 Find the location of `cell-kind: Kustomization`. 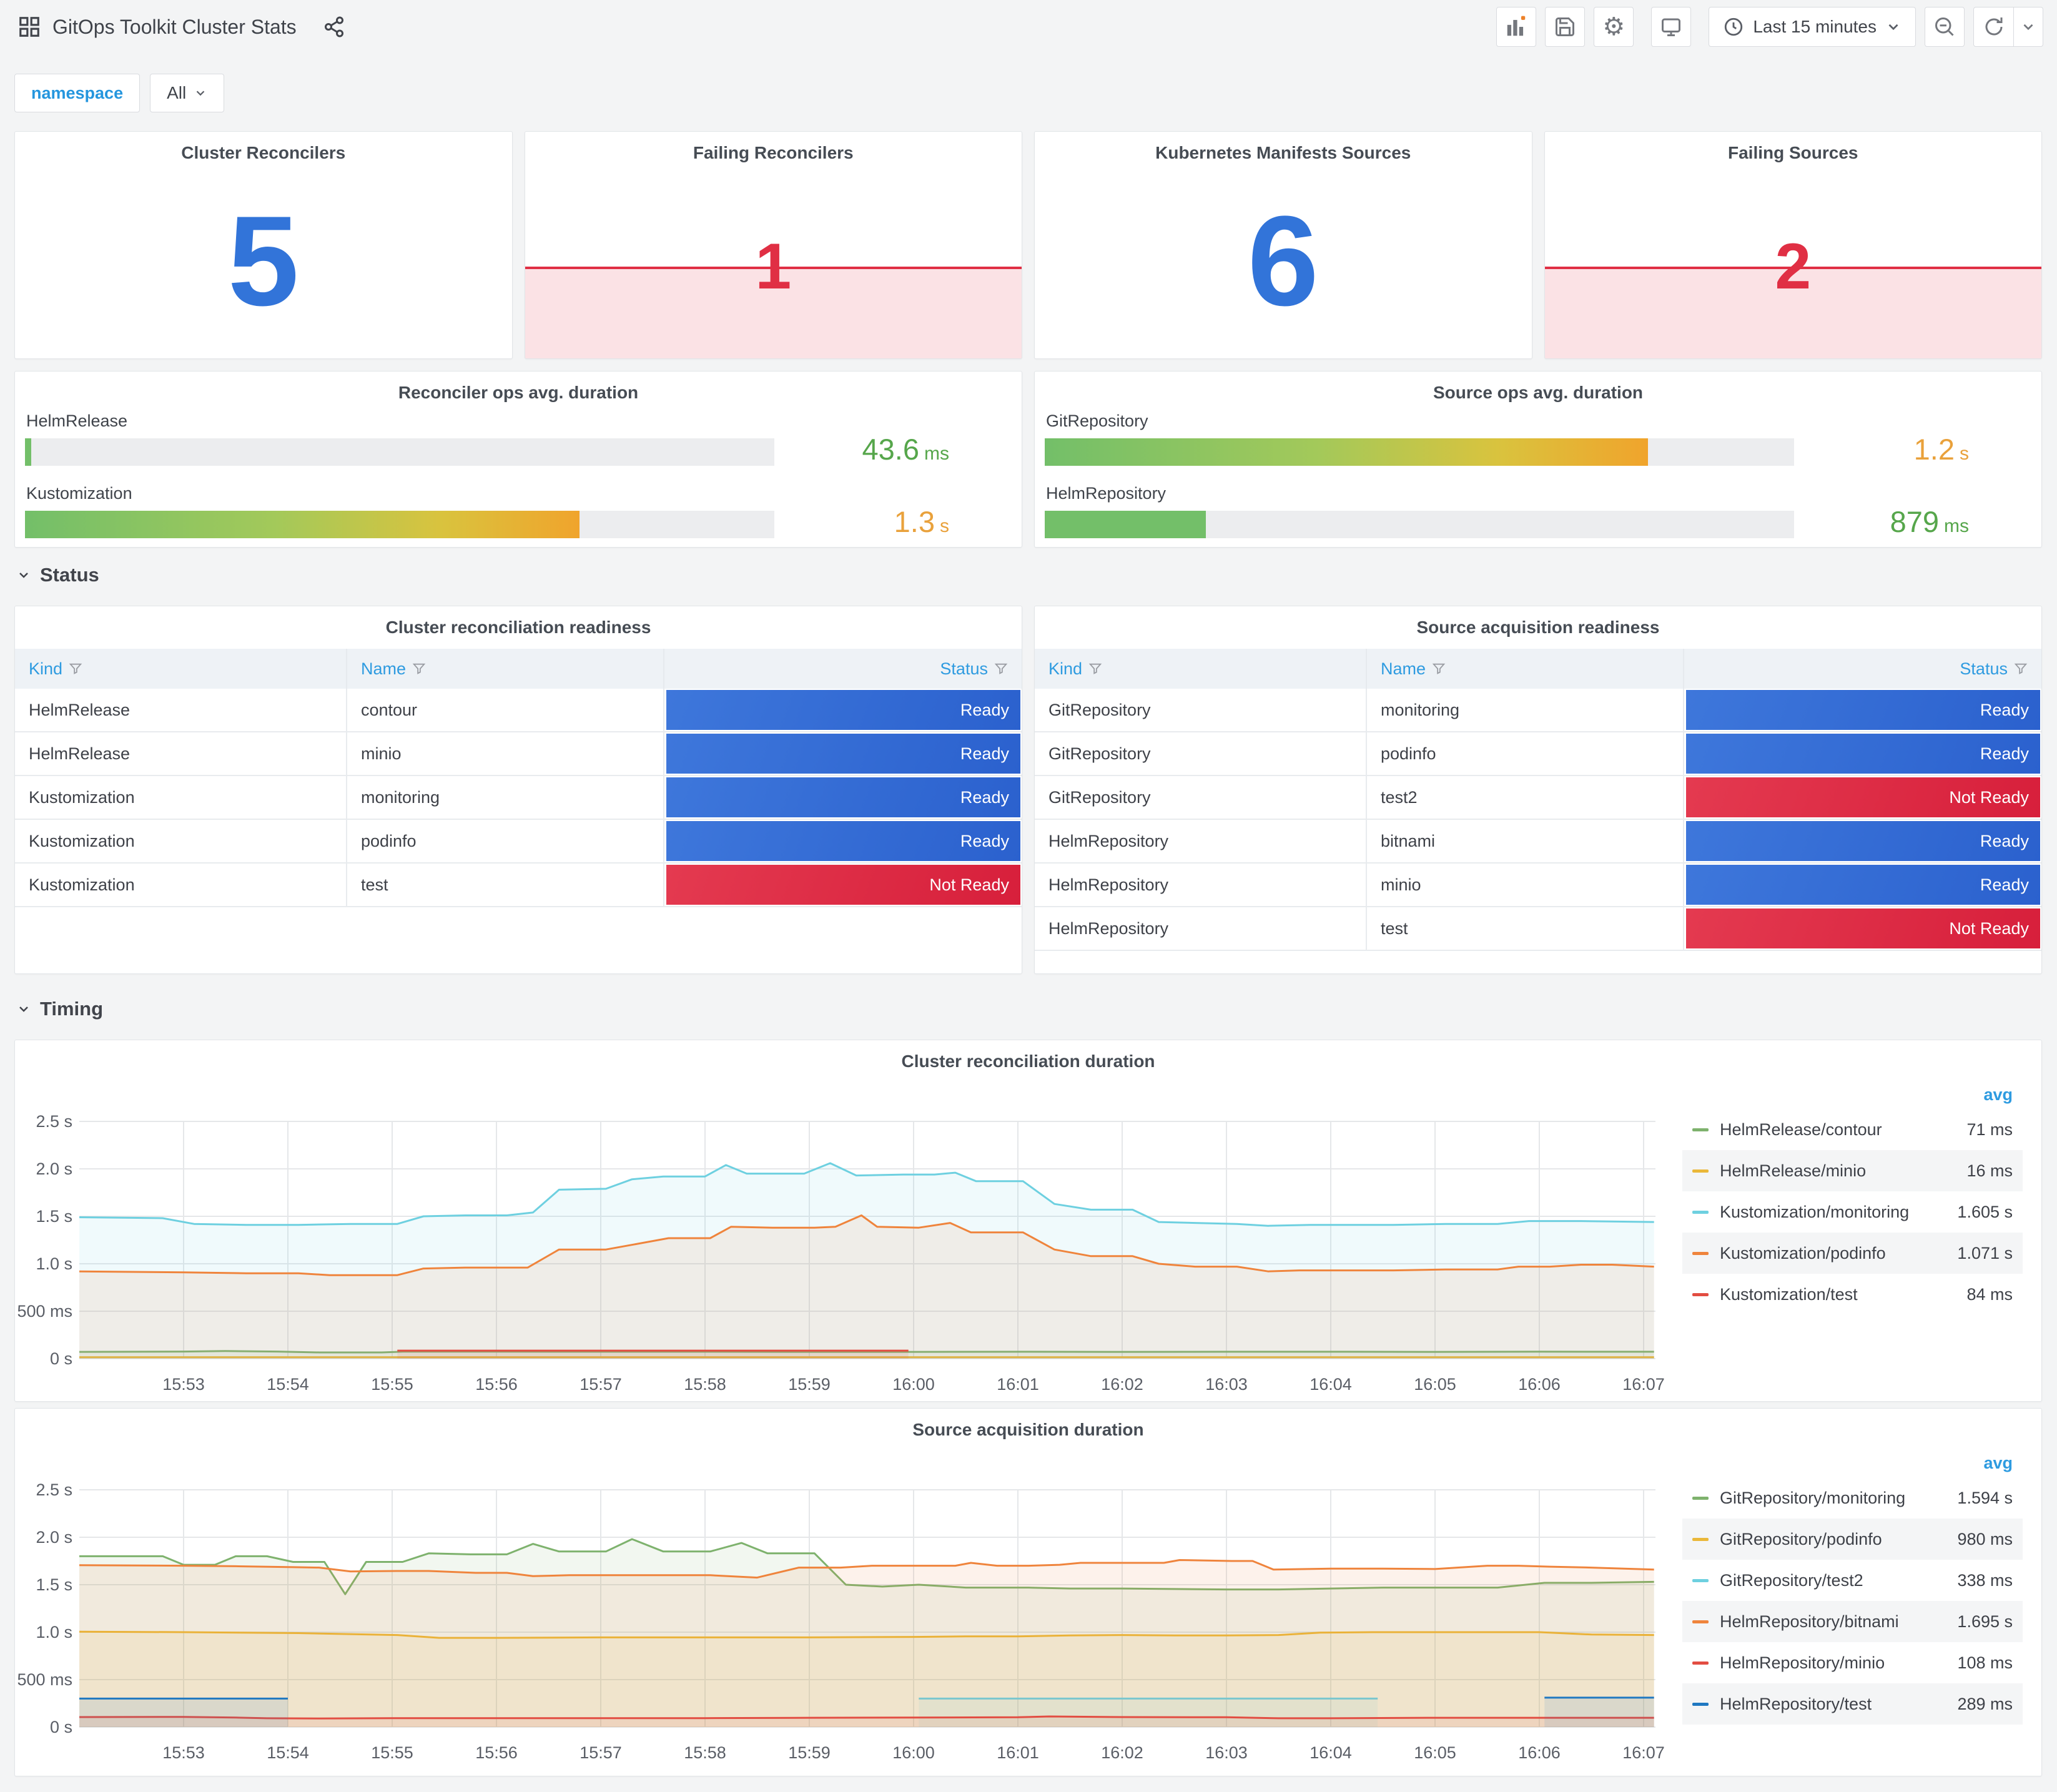

cell-kind: Kustomization is located at coordinates (181, 797).